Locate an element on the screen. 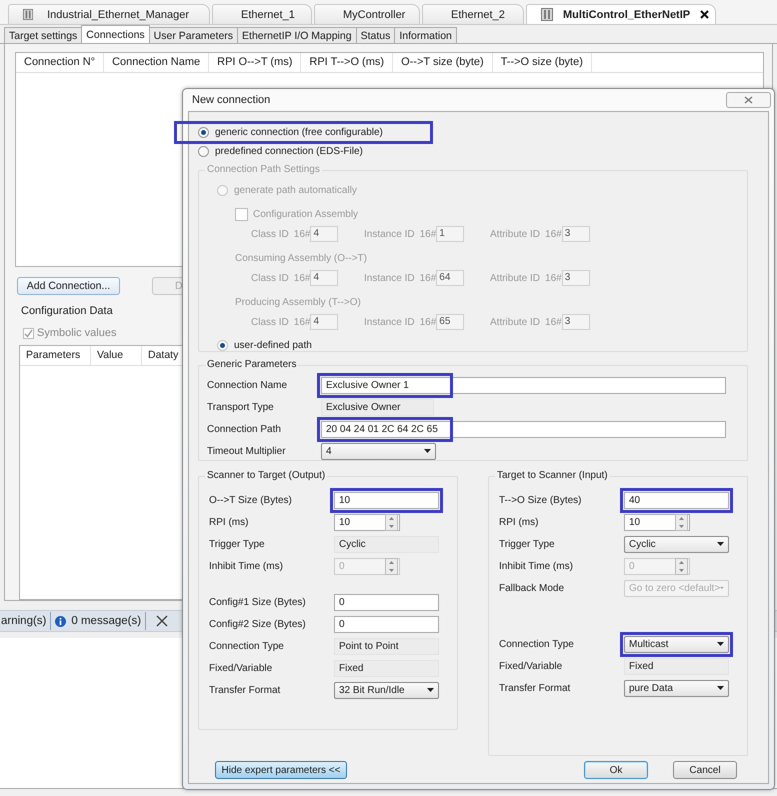 The width and height of the screenshot is (777, 796). column-header: RPI O-->T (ms) is located at coordinates (255, 62).